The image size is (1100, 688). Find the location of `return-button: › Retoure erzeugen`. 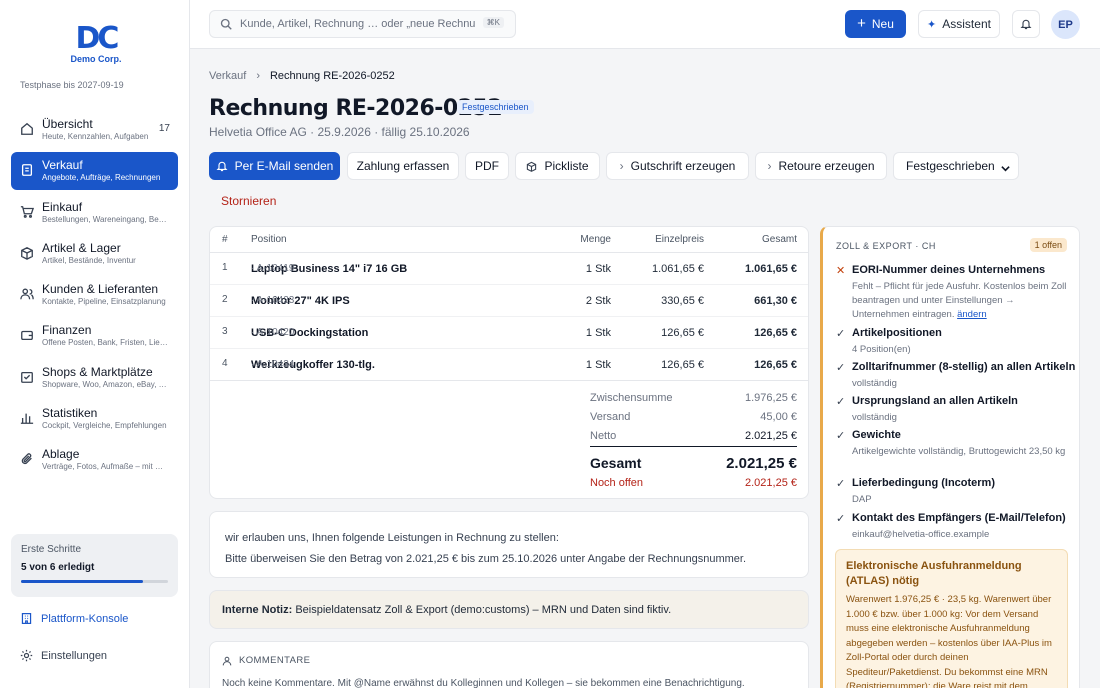

return-button: › Retoure erzeugen is located at coordinates (821, 166).